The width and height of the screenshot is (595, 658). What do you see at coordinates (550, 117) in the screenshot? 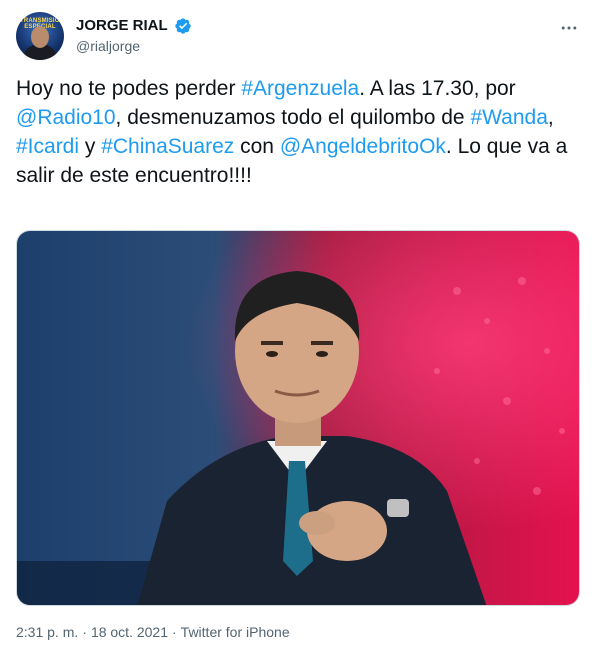
I see `tweet-text-segment: ,` at bounding box center [550, 117].